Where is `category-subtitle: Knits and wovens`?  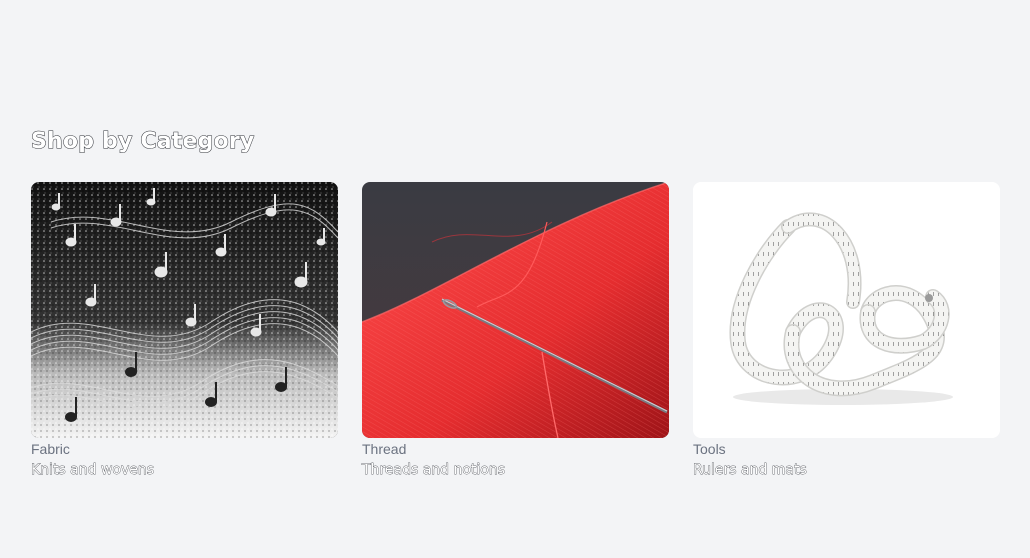
category-subtitle: Knits and wovens is located at coordinates (93, 470).